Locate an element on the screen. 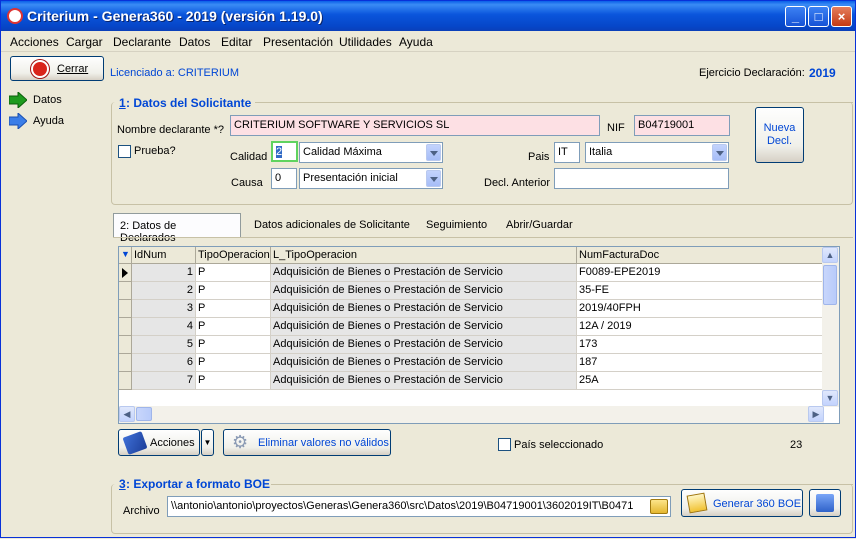 The image size is (856, 539). grid-horizontal-scrollbar: ◀ ▶ is located at coordinates (471, 414).